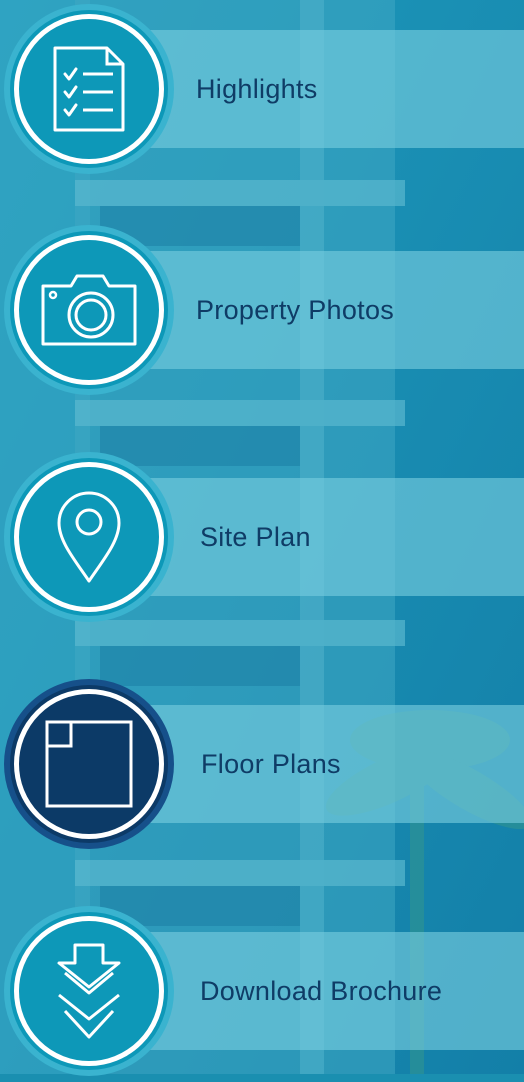 The width and height of the screenshot is (524, 1082). I want to click on nav-item-label: Download Brochure, so click(321, 991).